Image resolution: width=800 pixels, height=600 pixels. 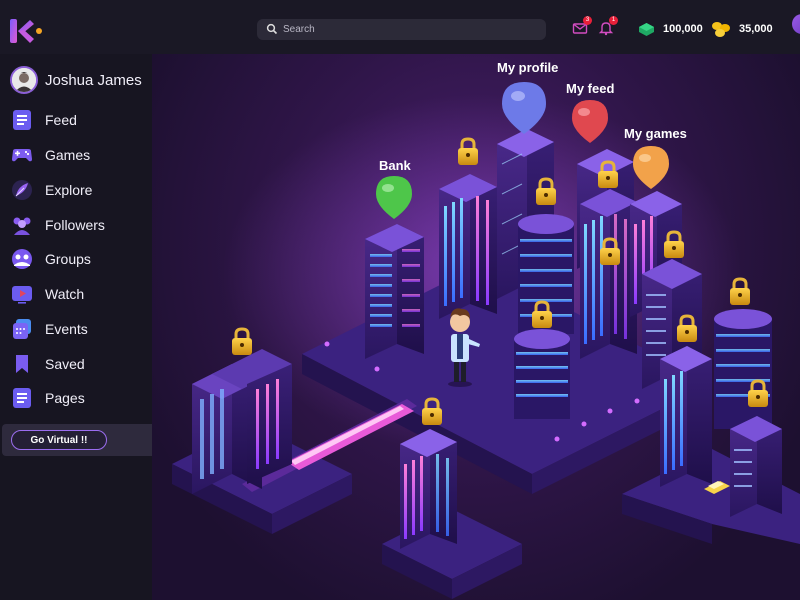 I want to click on sidebar-item-followers: Followers, so click(x=57, y=225).